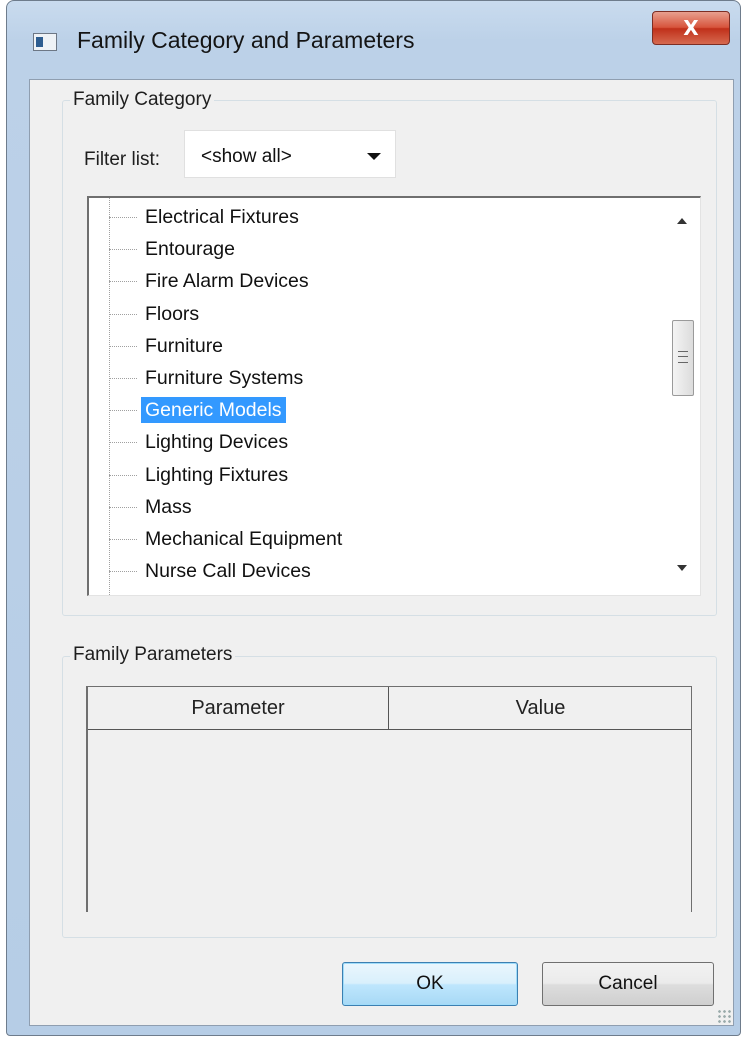  I want to click on tree-item: Furniture, so click(387, 346).